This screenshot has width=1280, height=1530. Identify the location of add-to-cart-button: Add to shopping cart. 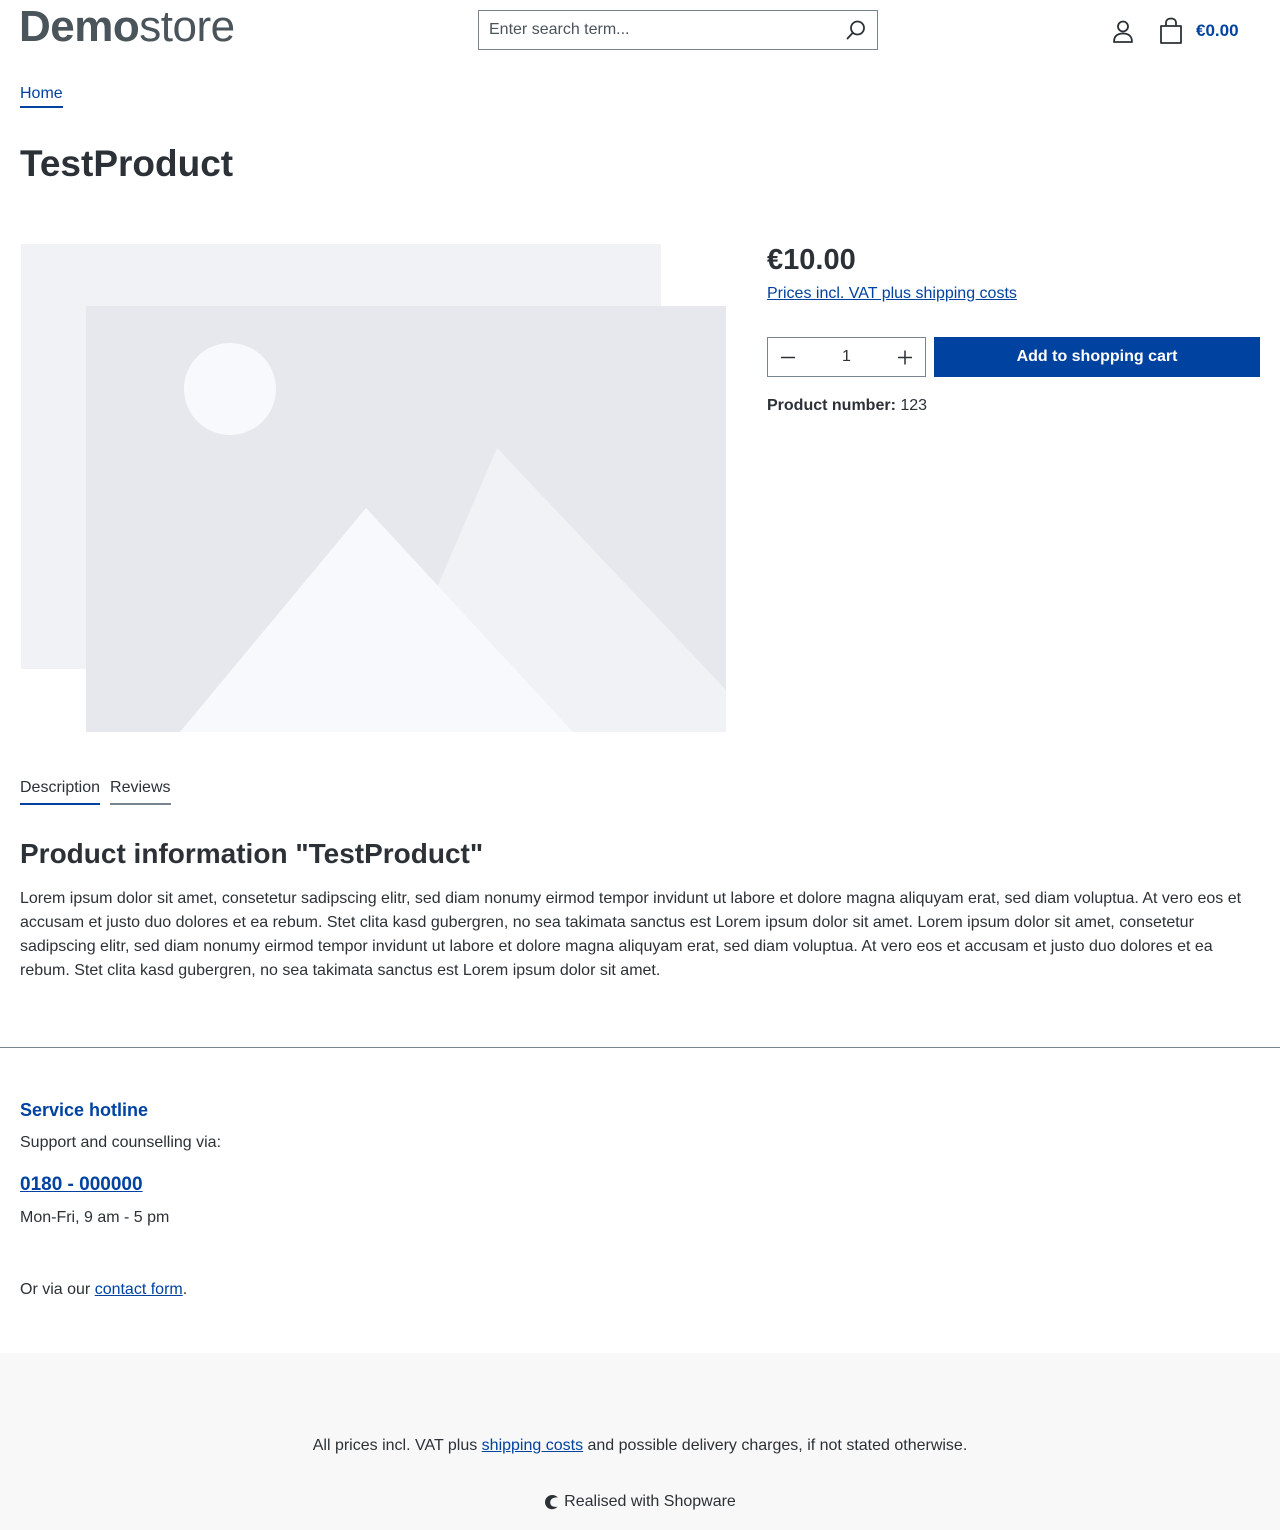
(1097, 357).